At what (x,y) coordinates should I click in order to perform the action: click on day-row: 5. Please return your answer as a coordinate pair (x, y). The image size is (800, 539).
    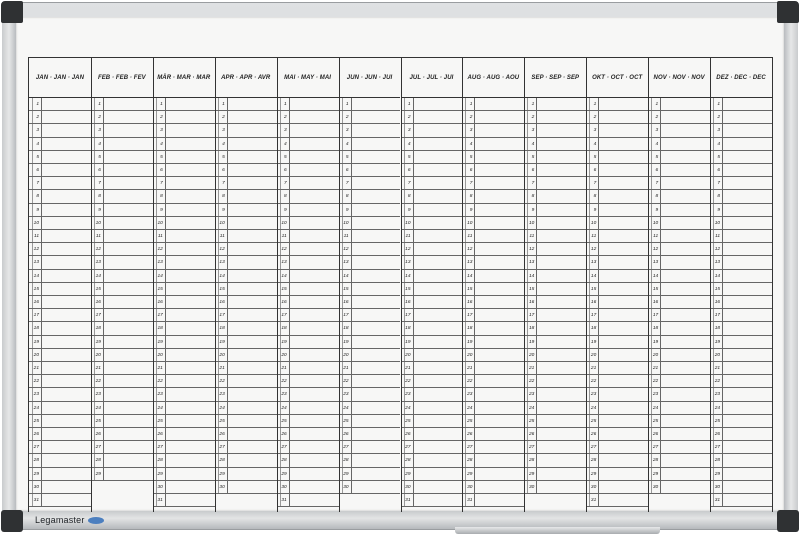
    Looking at the image, I should click on (431, 157).